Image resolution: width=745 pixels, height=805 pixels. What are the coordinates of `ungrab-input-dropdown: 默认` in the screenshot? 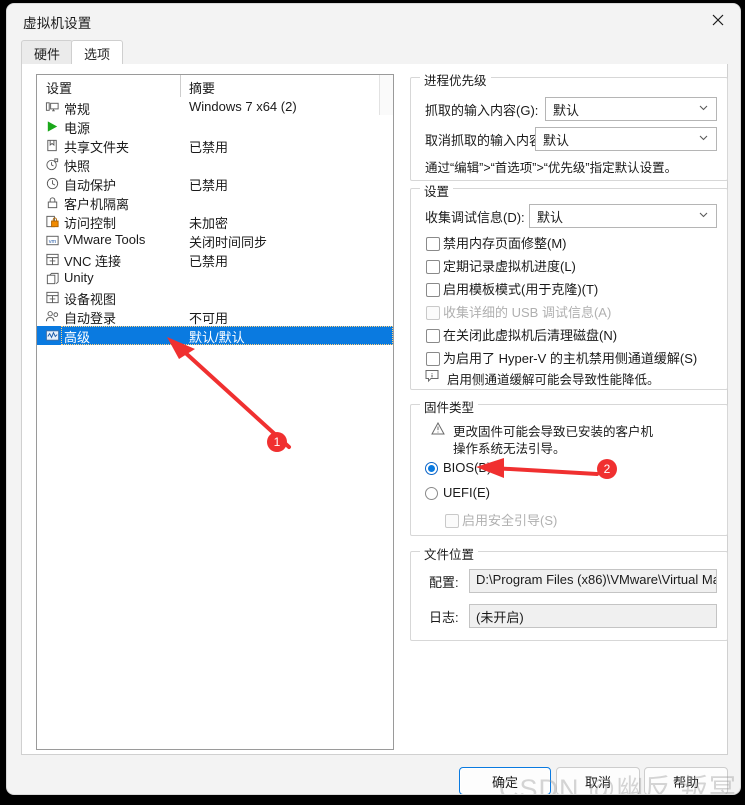 It's located at (626, 139).